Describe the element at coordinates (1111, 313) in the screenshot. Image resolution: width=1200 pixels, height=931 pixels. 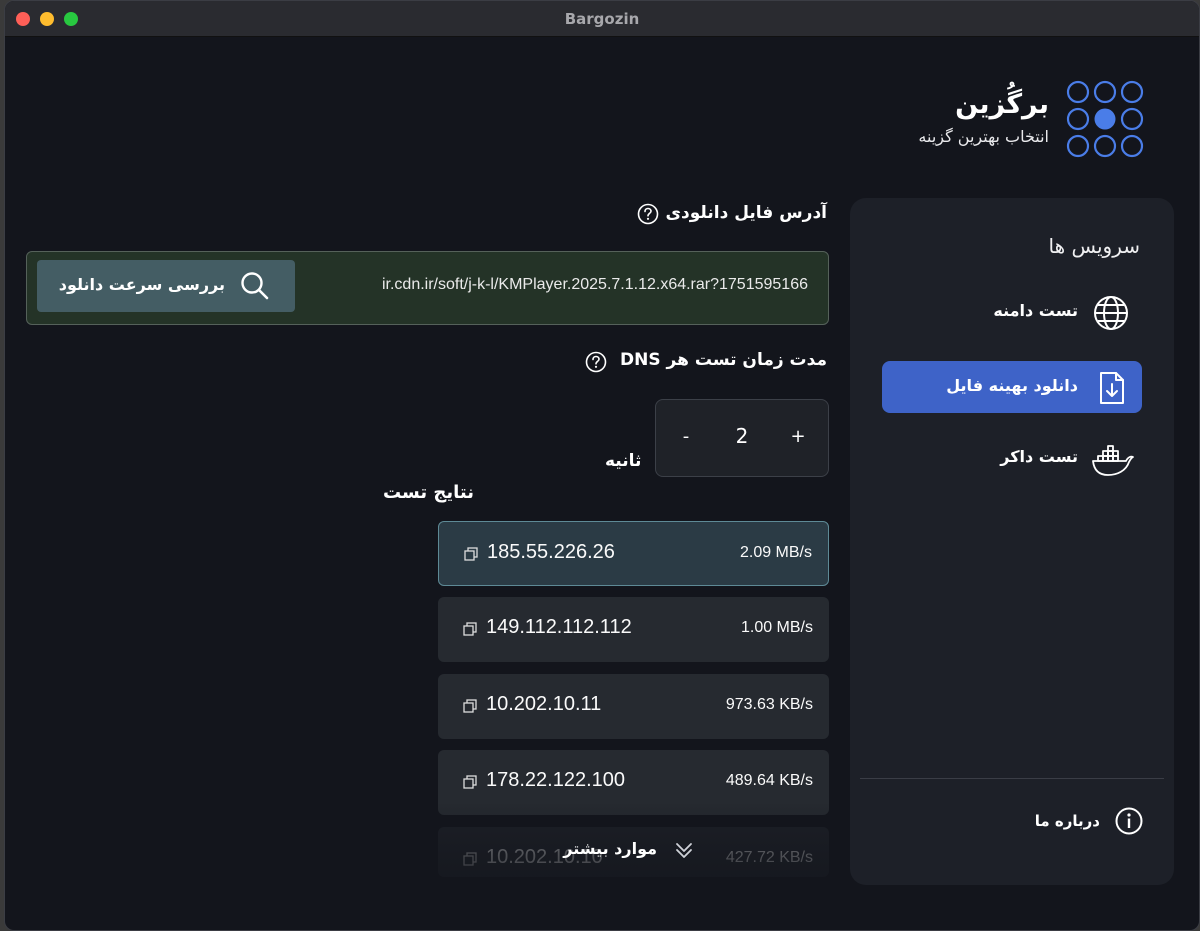
I see `globe-icon` at that location.